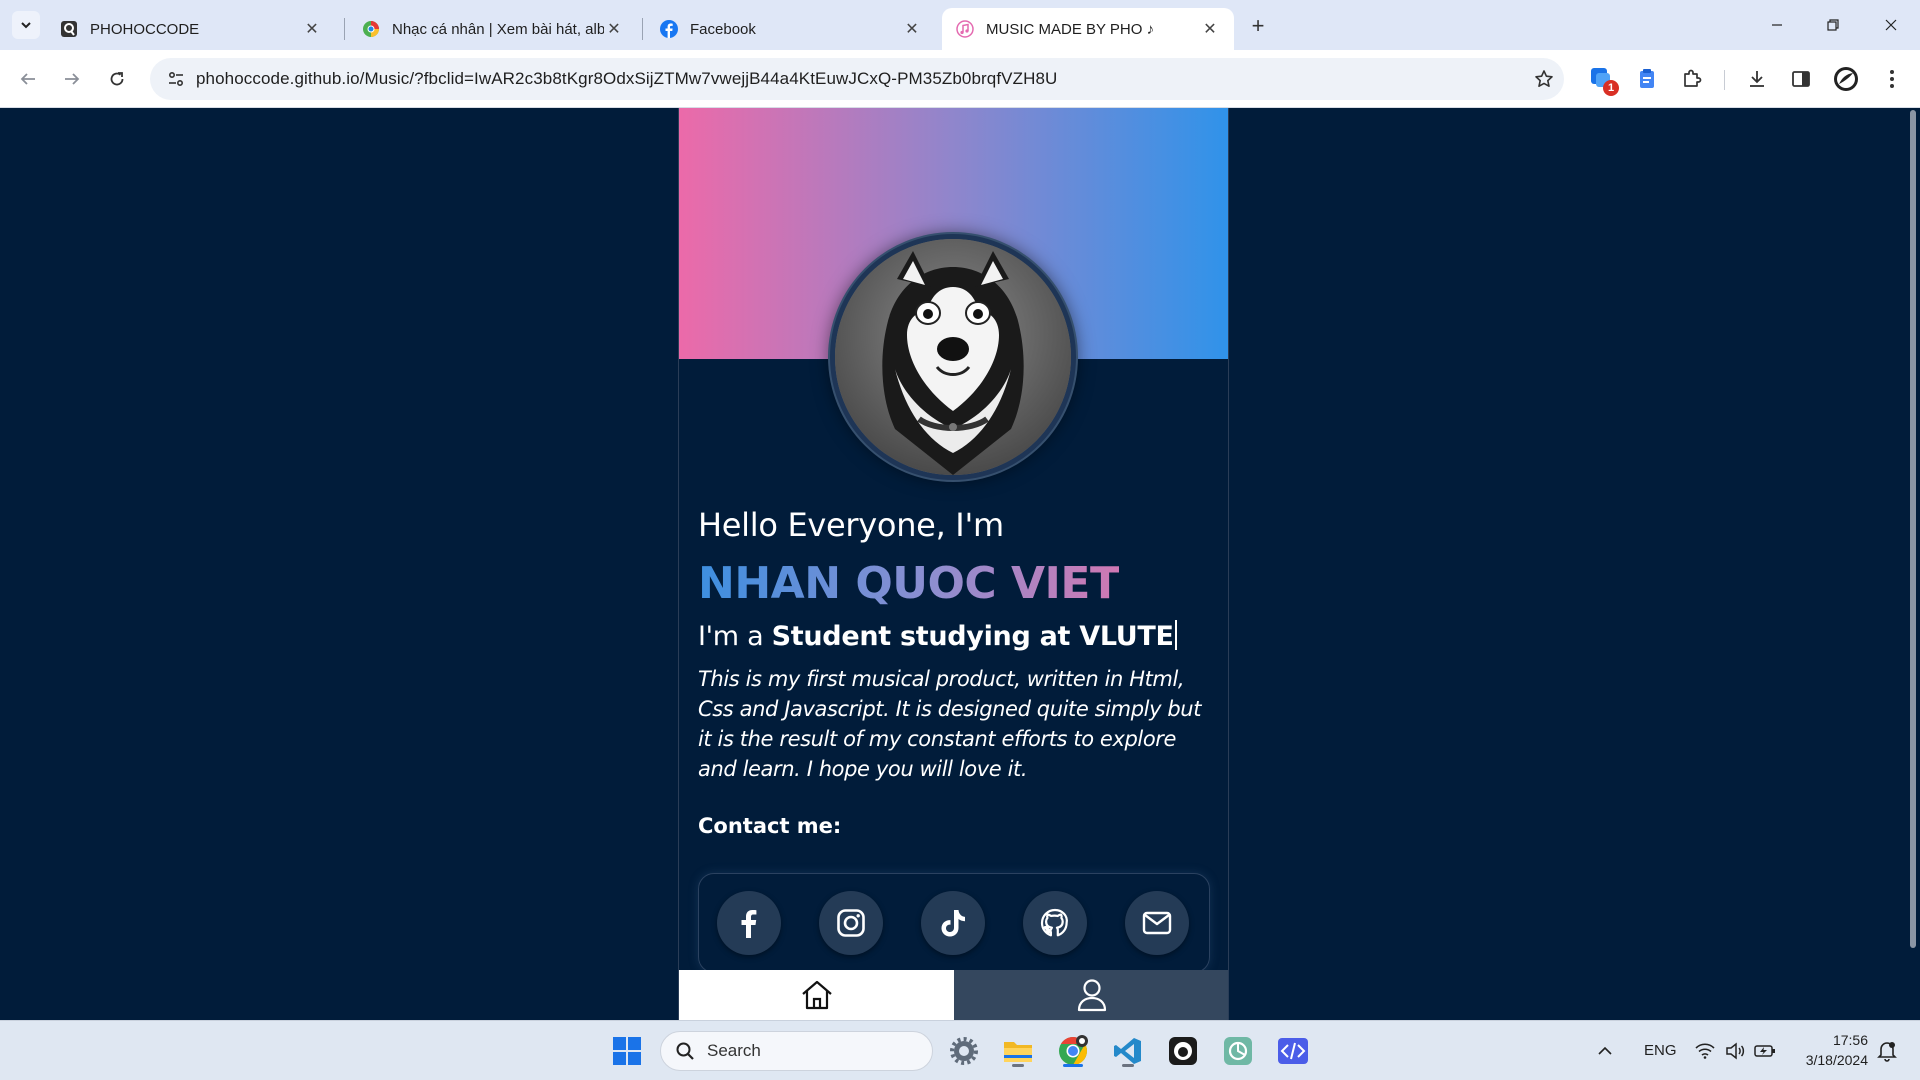 The image size is (1920, 1080). Describe the element at coordinates (964, 1051) in the screenshot. I see `settings-app` at that location.